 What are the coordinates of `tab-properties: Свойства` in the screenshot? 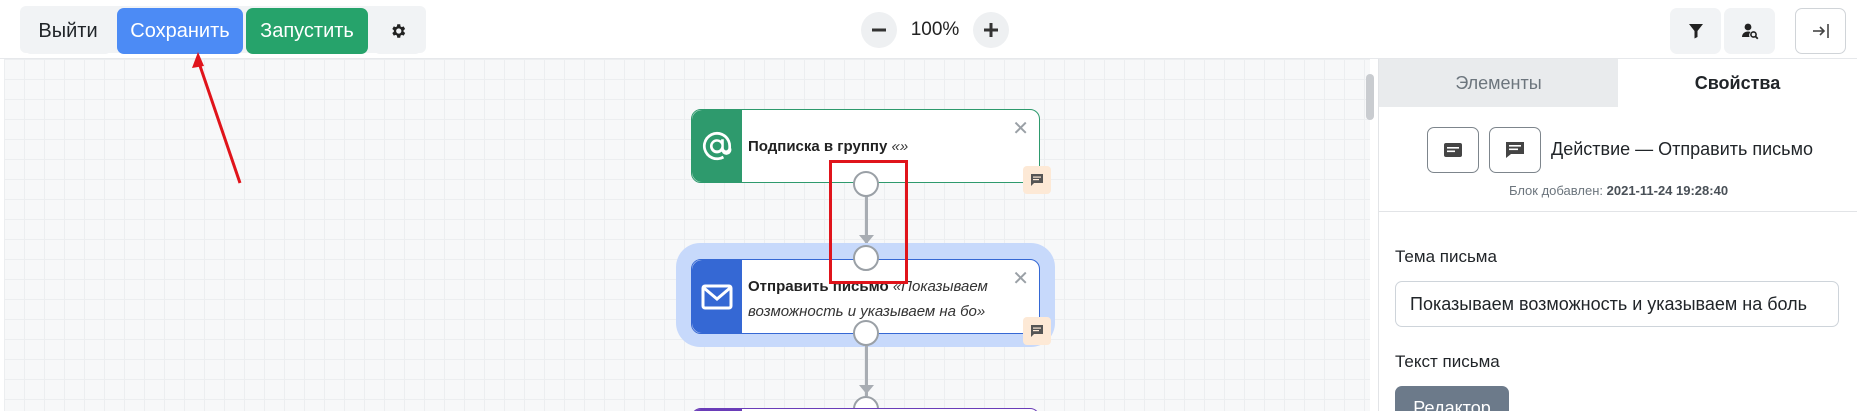 It's located at (1737, 83).